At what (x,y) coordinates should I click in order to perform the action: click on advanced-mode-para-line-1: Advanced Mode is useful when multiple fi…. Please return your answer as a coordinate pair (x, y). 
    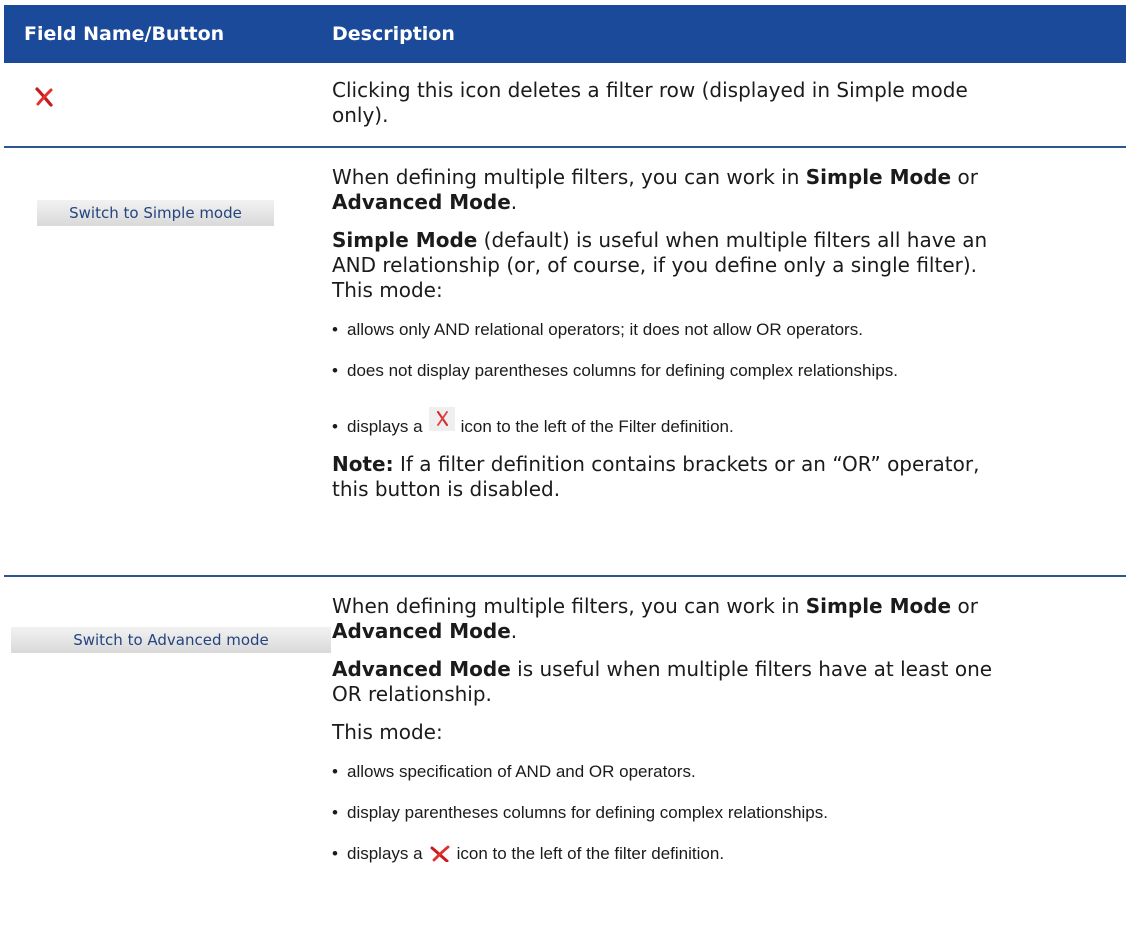
    Looking at the image, I should click on (662, 669).